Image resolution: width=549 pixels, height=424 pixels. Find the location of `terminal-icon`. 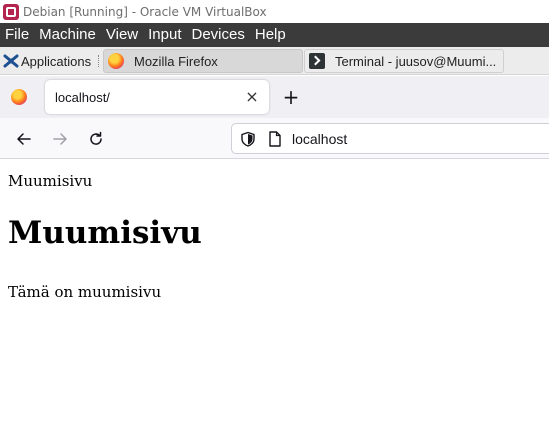

terminal-icon is located at coordinates (317, 61).